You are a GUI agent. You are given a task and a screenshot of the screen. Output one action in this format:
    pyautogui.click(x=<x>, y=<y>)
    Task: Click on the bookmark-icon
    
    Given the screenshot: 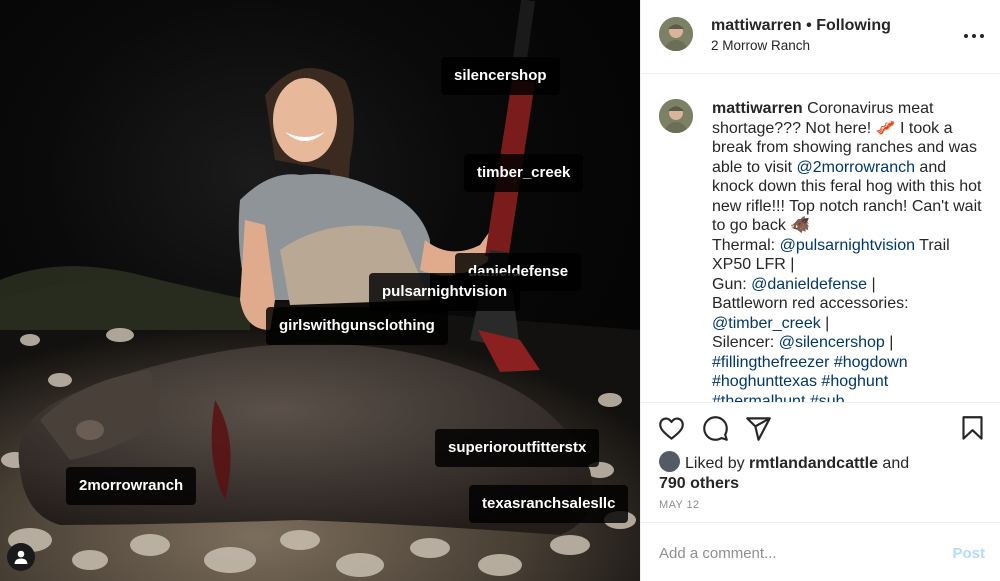 What is the action you would take?
    pyautogui.click(x=972, y=428)
    